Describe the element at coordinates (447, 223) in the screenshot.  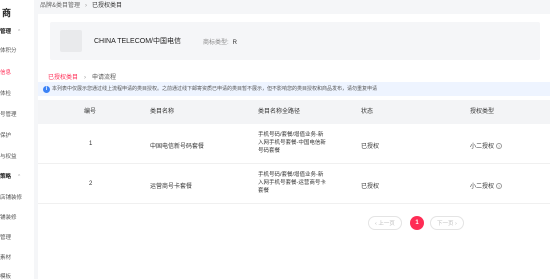
I see `next-page-button: 下一页 ›` at that location.